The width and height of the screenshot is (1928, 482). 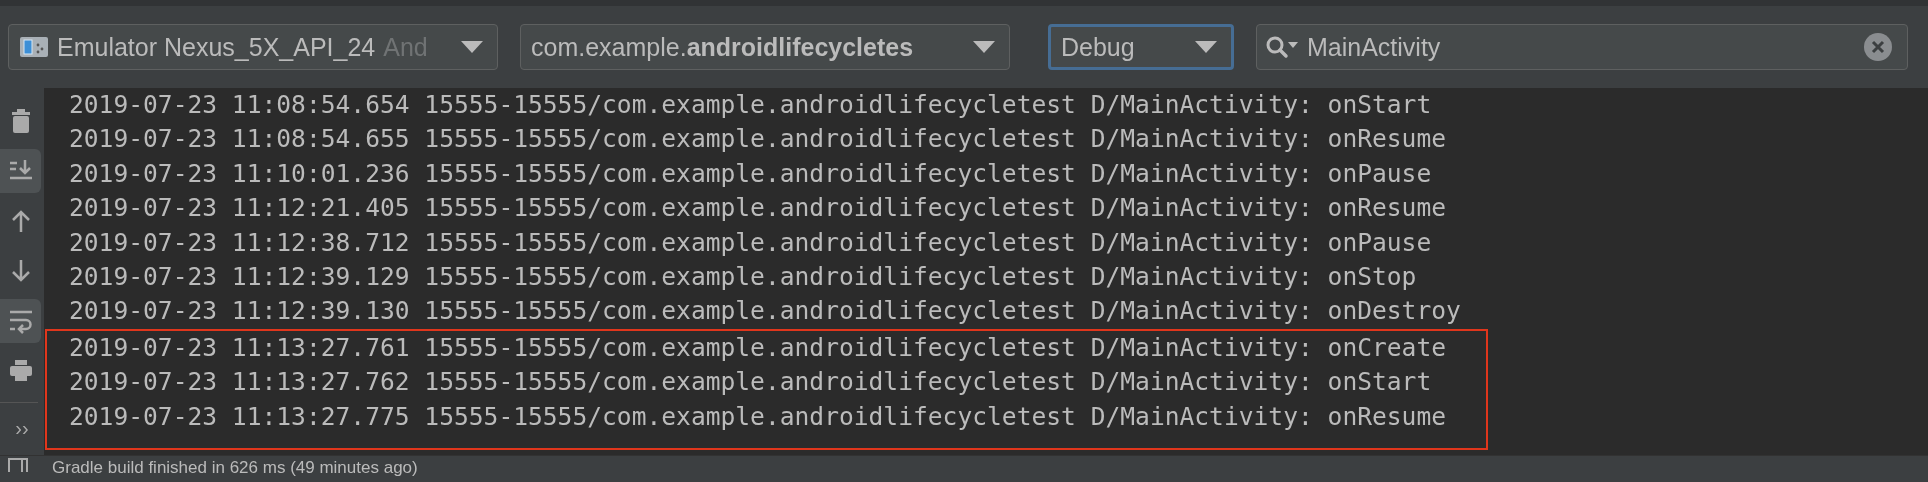 I want to click on log-line: 2019-07-23 11:12:39.130 15555-15555/com.example.androidlifecycletest D/MainActivity: onDestroy, so click(x=765, y=311).